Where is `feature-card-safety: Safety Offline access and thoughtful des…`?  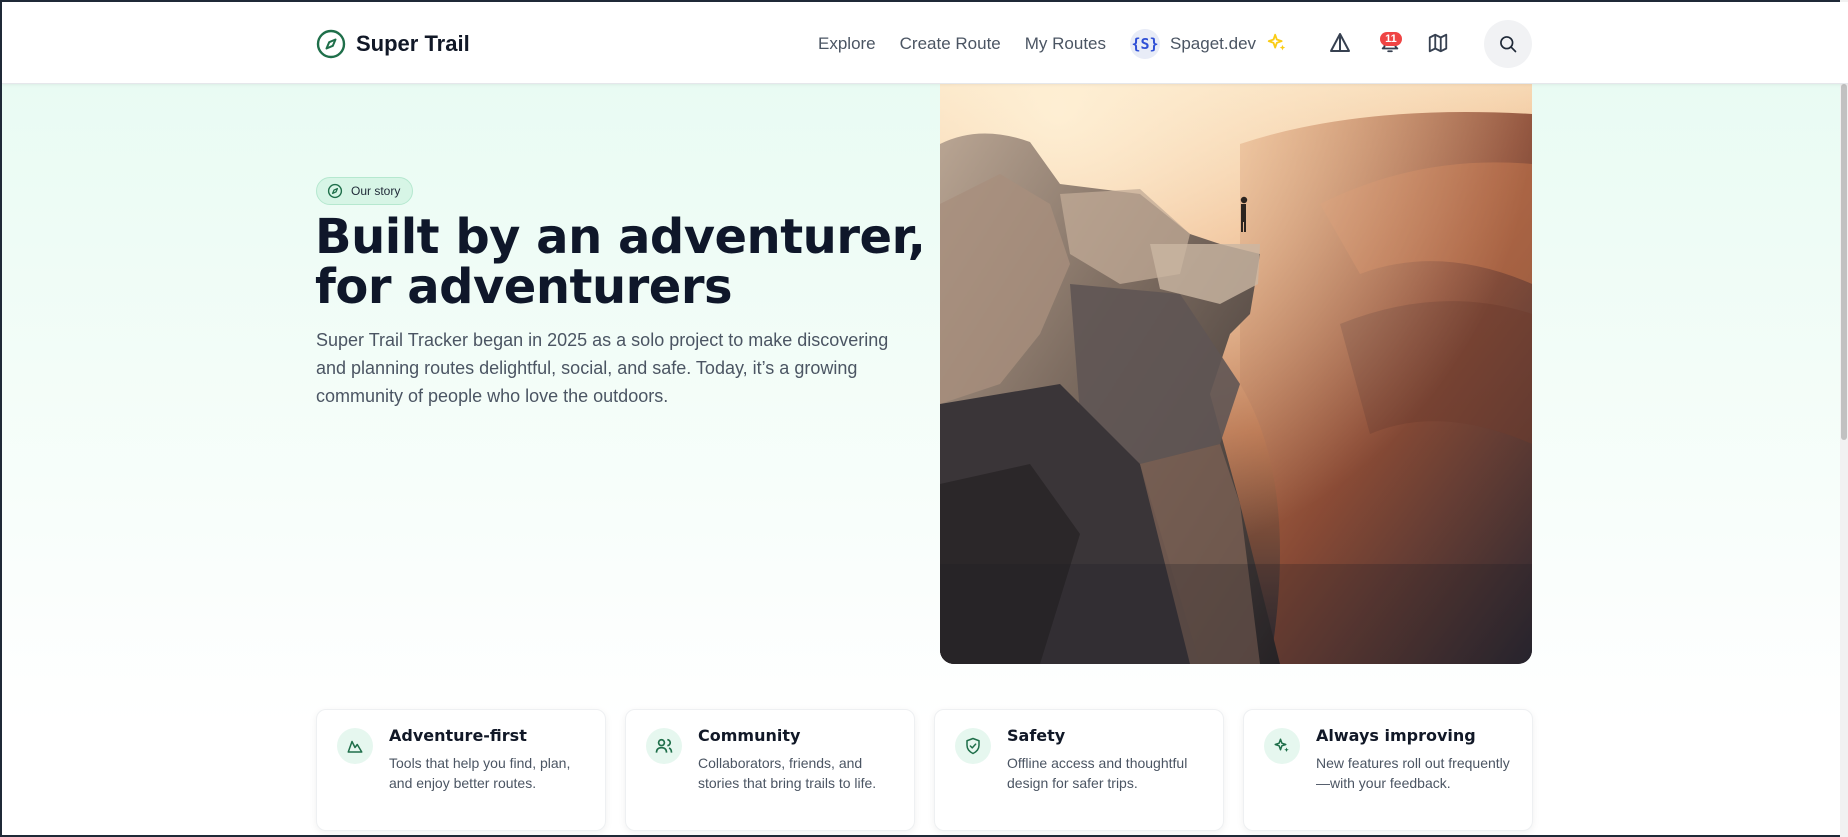 feature-card-safety: Safety Offline access and thoughtful des… is located at coordinates (1079, 770).